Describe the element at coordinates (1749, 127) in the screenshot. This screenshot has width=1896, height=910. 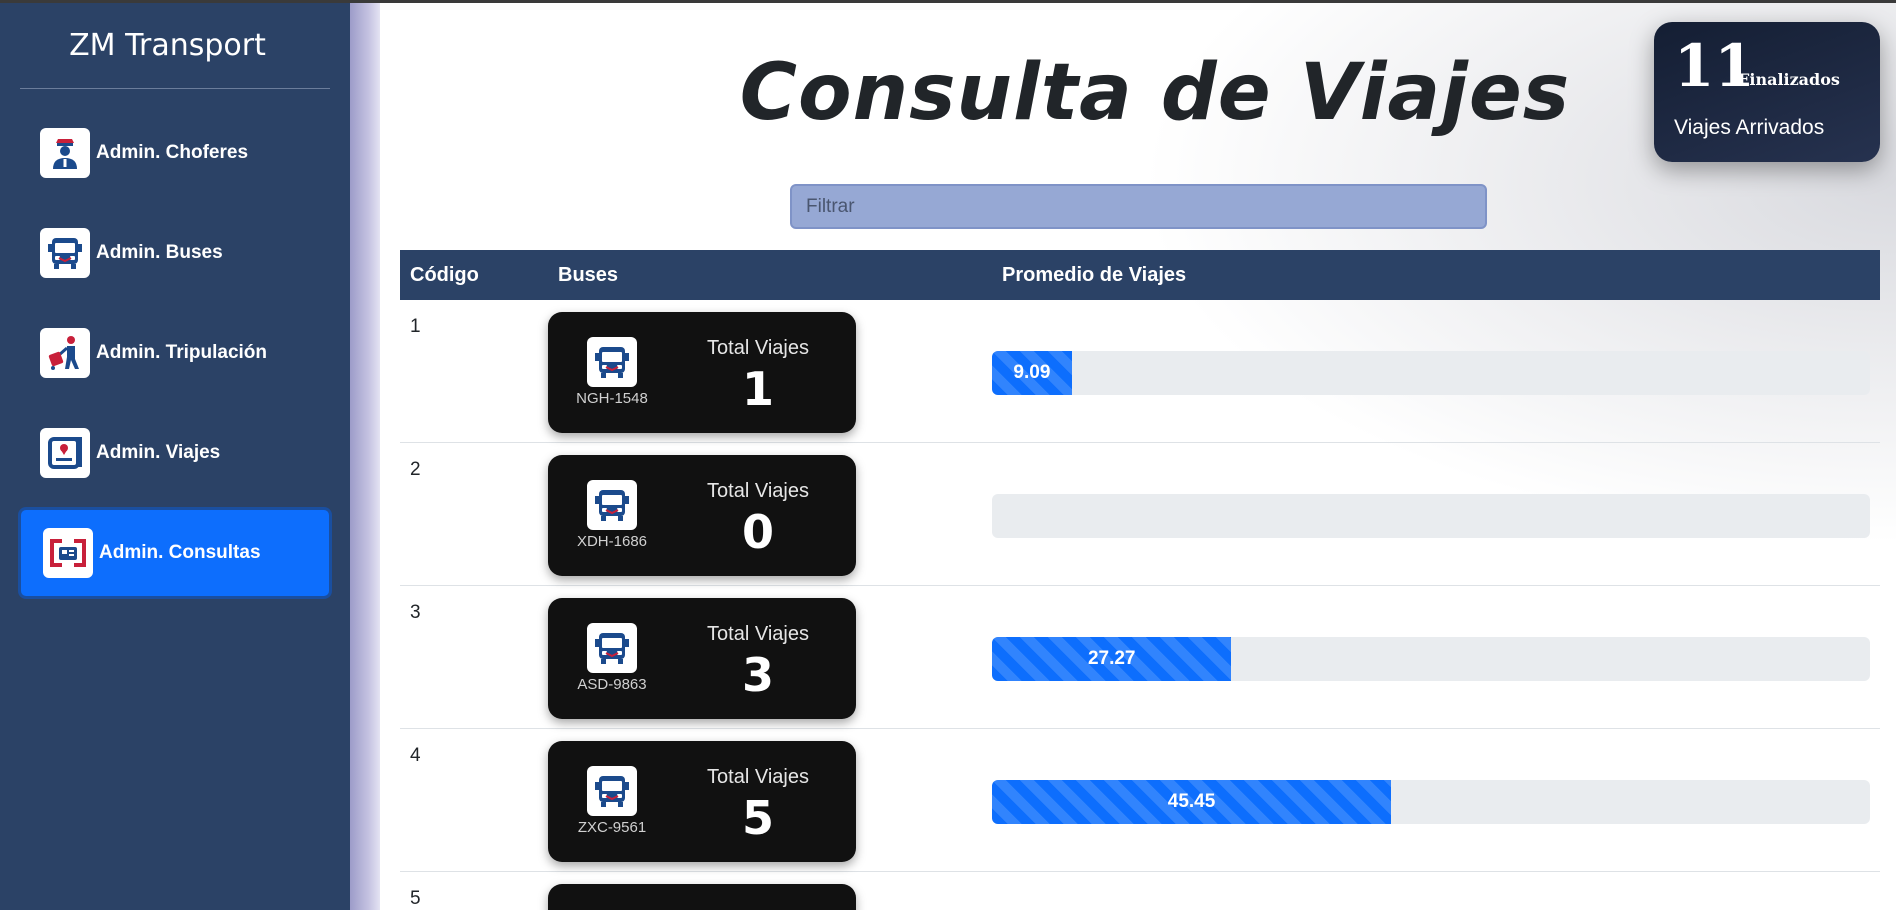
I see `arrived-trips-label: Viajes Arrivados` at that location.